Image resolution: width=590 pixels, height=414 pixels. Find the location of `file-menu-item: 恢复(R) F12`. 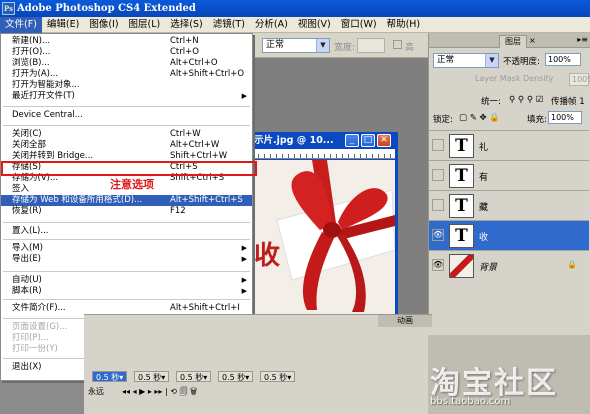

file-menu-item: 恢复(R) F12 is located at coordinates (126, 211).